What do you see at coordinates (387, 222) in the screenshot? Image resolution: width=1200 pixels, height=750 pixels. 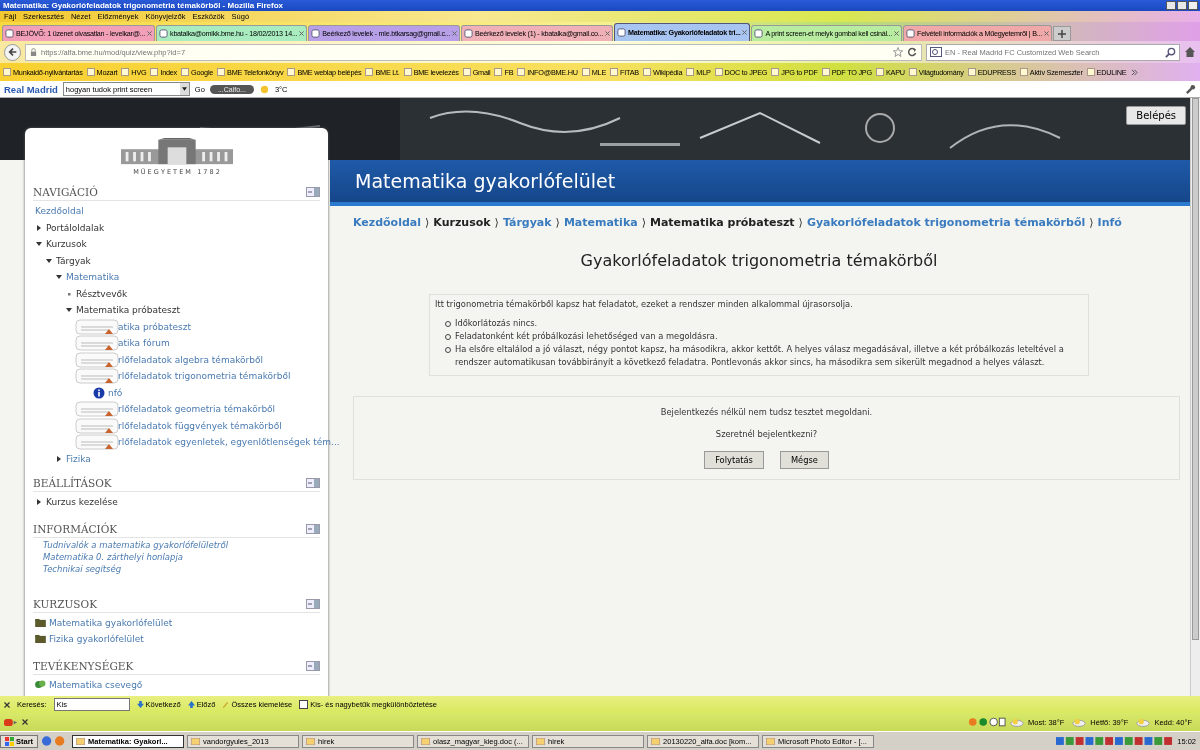 I see `breadcrumb-link: Kezdőoldal` at bounding box center [387, 222].